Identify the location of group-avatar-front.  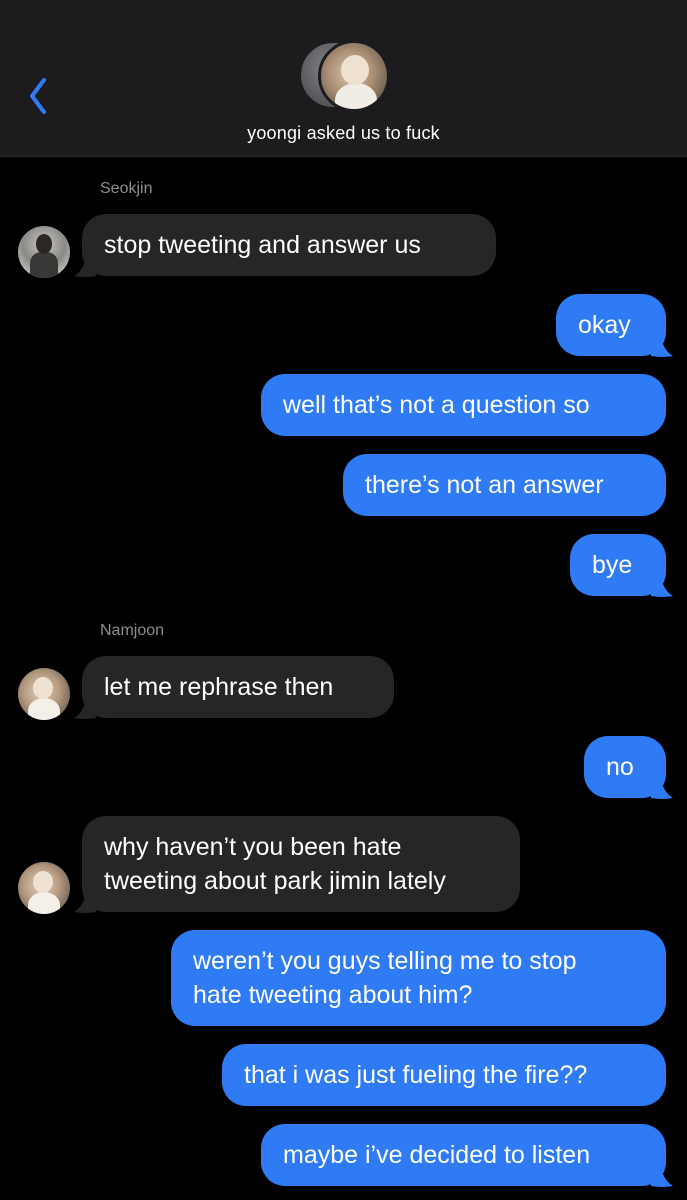
(354, 76).